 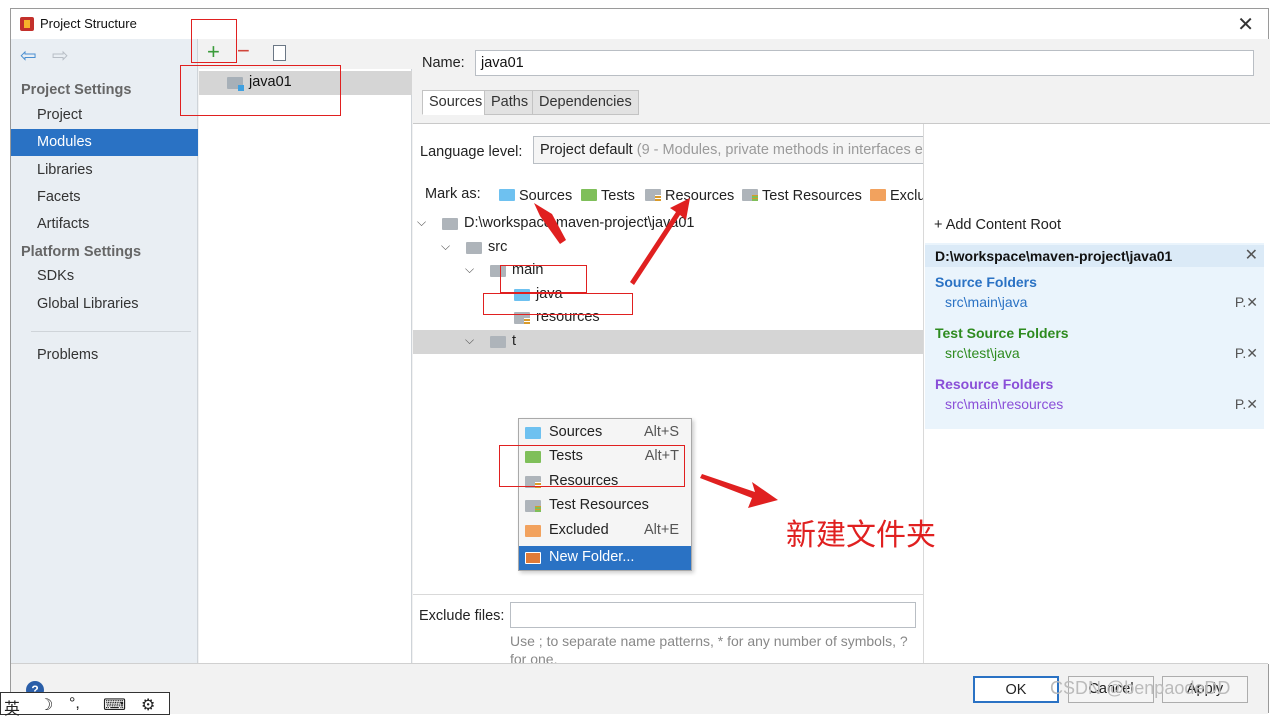 What do you see at coordinates (1245, 24) in the screenshot?
I see `close-icon: ✕` at bounding box center [1245, 24].